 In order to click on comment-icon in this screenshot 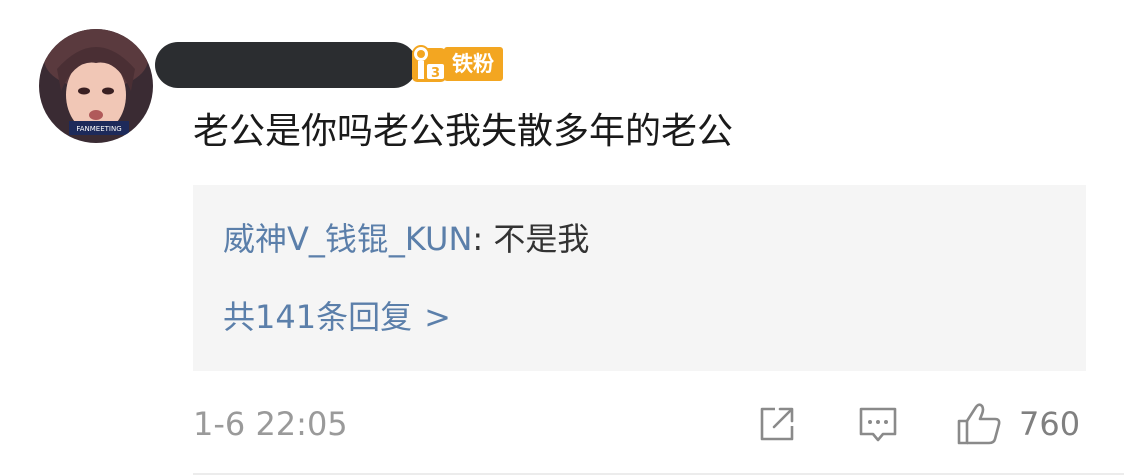, I will do `click(878, 424)`.